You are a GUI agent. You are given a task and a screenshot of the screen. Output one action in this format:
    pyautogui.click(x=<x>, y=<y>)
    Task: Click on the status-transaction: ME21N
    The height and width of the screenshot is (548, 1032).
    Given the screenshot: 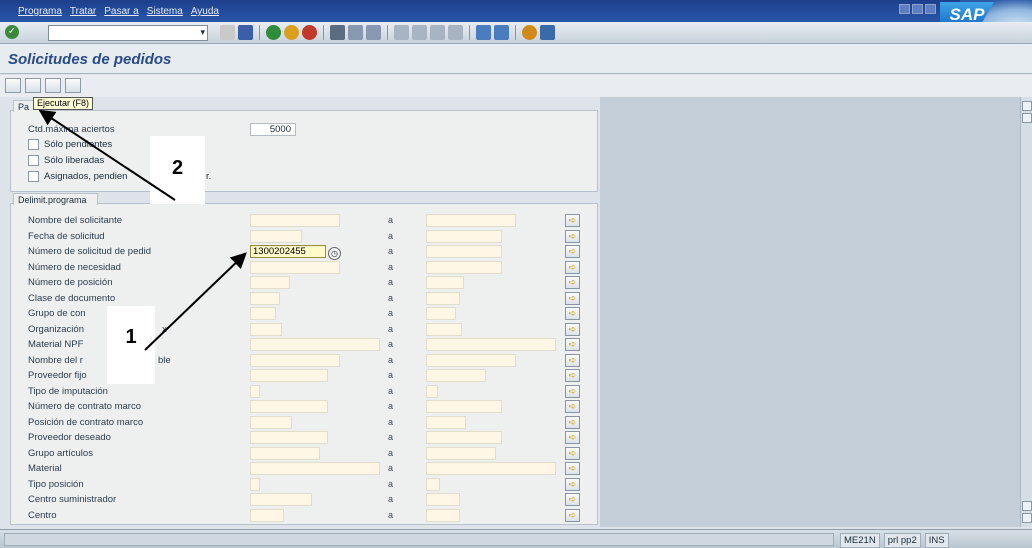 What is the action you would take?
    pyautogui.click(x=860, y=540)
    